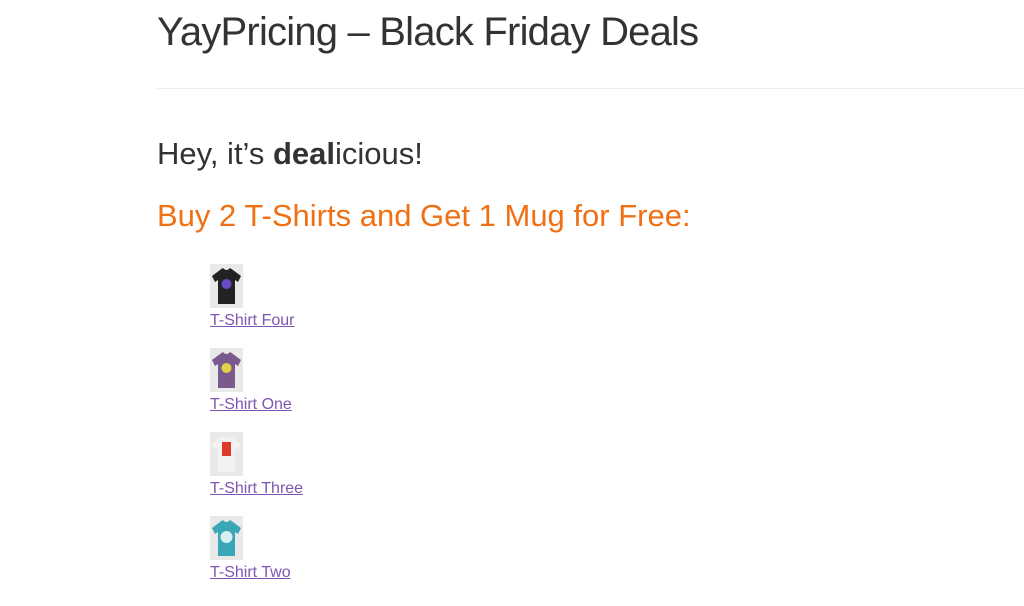 This screenshot has width=1024, height=606. I want to click on intro-prefix: Hey, it’s, so click(215, 153).